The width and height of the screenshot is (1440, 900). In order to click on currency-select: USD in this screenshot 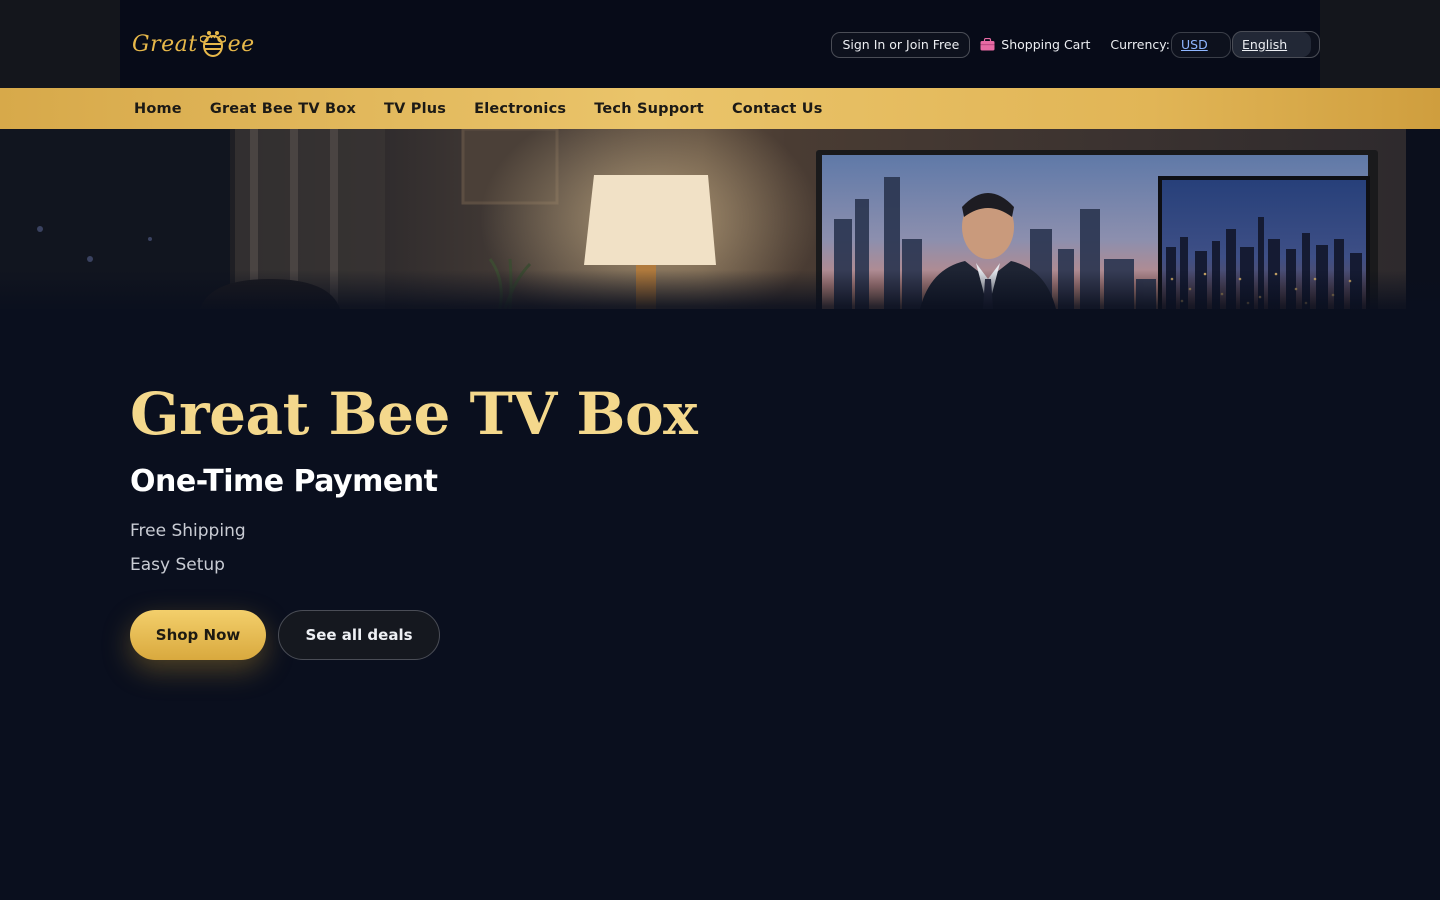, I will do `click(1201, 44)`.